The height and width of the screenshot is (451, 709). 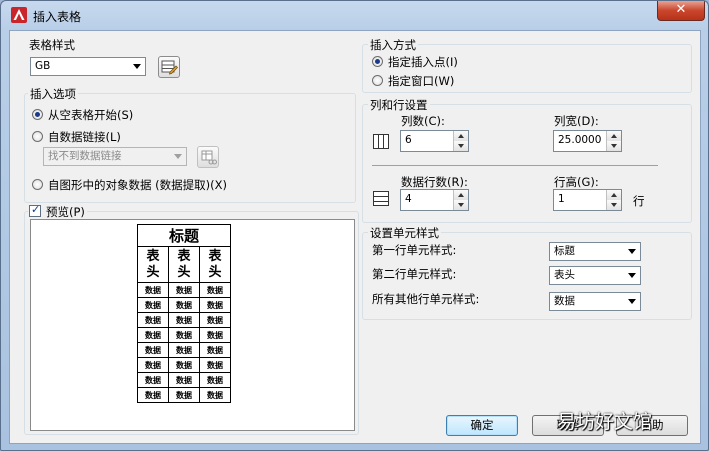 What do you see at coordinates (52, 45) in the screenshot?
I see `table-style-label: 表格样式` at bounding box center [52, 45].